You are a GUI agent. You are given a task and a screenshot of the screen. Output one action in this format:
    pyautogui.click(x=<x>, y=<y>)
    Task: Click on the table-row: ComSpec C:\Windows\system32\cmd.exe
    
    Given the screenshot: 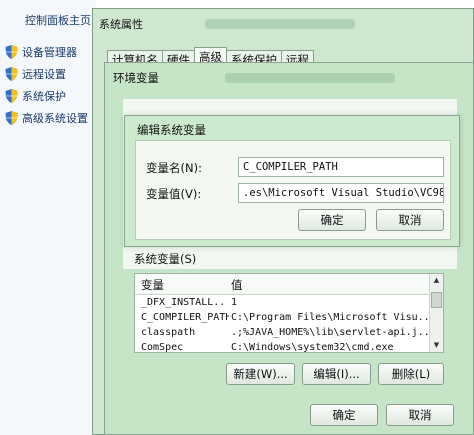 What is the action you would take?
    pyautogui.click(x=283, y=347)
    